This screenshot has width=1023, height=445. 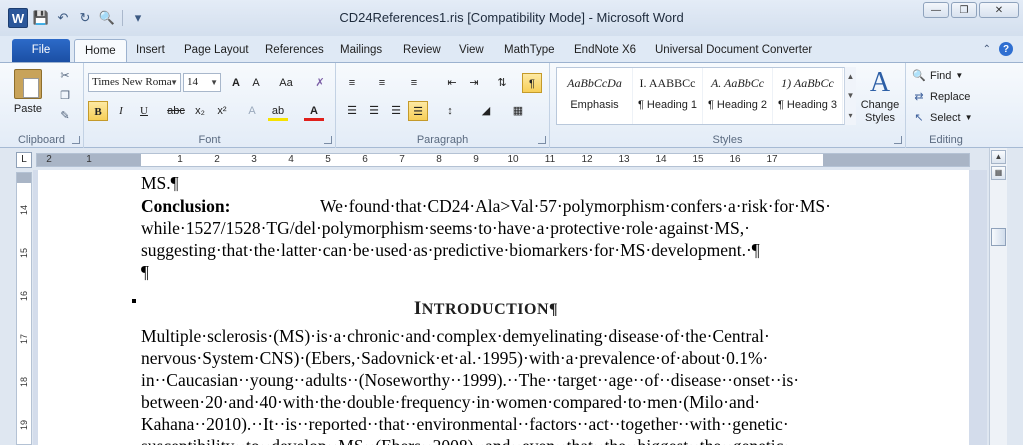 I want to click on tab-page-layout: Page Layout, so click(x=216, y=50).